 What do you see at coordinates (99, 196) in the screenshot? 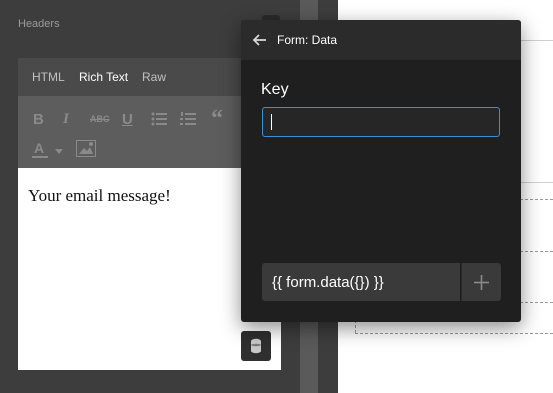
I see `email-message-text: Your email message!` at bounding box center [99, 196].